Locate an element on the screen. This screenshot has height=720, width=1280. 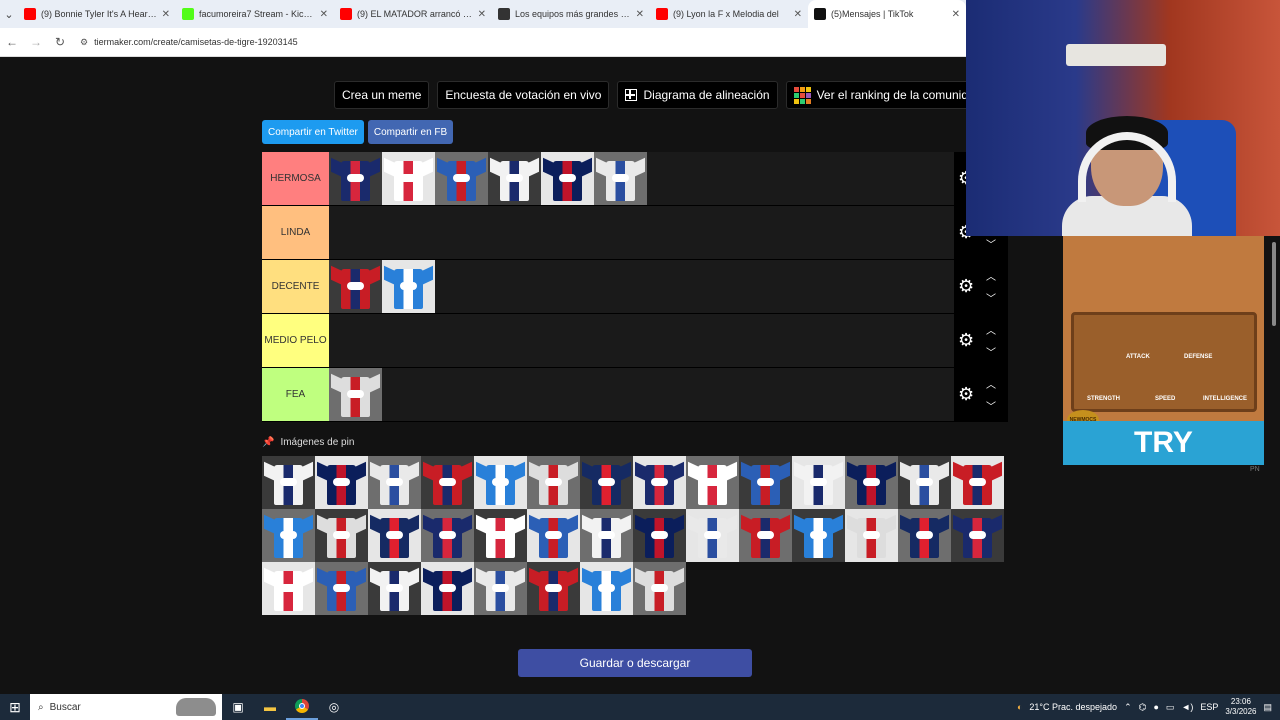
browser-tab: (9) EL MATADOR arrancó con d ✕ is located at coordinates (413, 14).